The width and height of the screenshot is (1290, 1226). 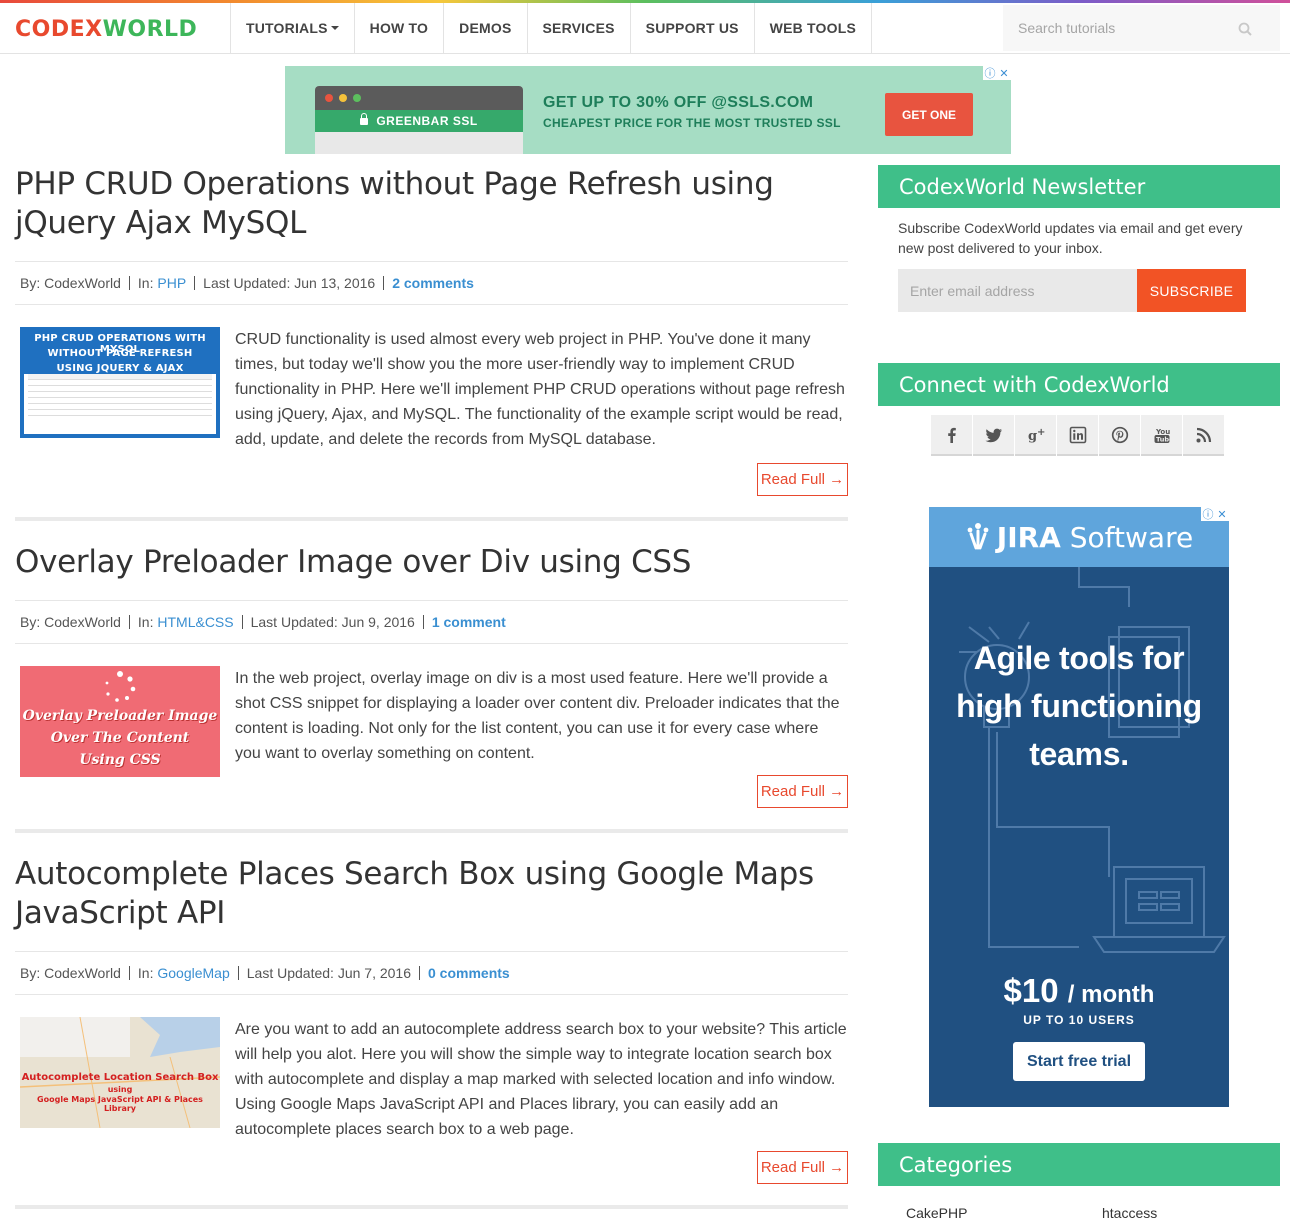 I want to click on linkedin-icon, so click(x=1077, y=435).